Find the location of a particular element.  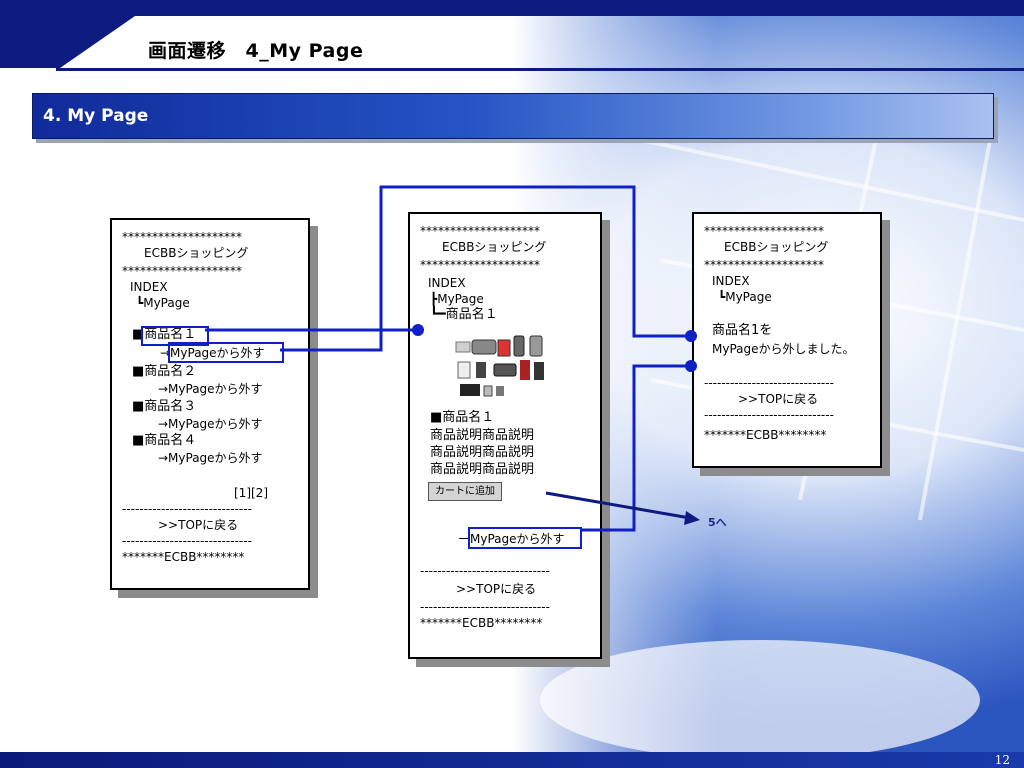

footer-bar: 12 is located at coordinates (512, 760).